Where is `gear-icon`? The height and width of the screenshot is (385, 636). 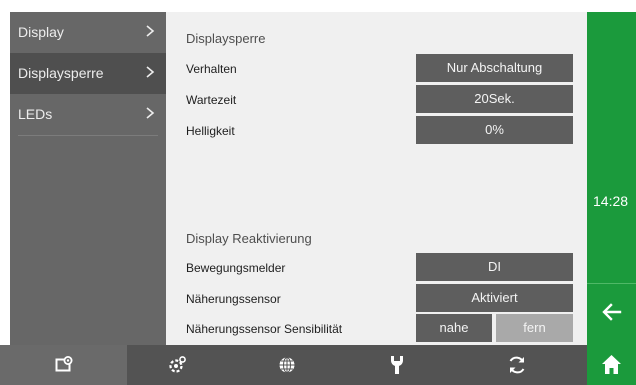
gear-icon is located at coordinates (177, 364).